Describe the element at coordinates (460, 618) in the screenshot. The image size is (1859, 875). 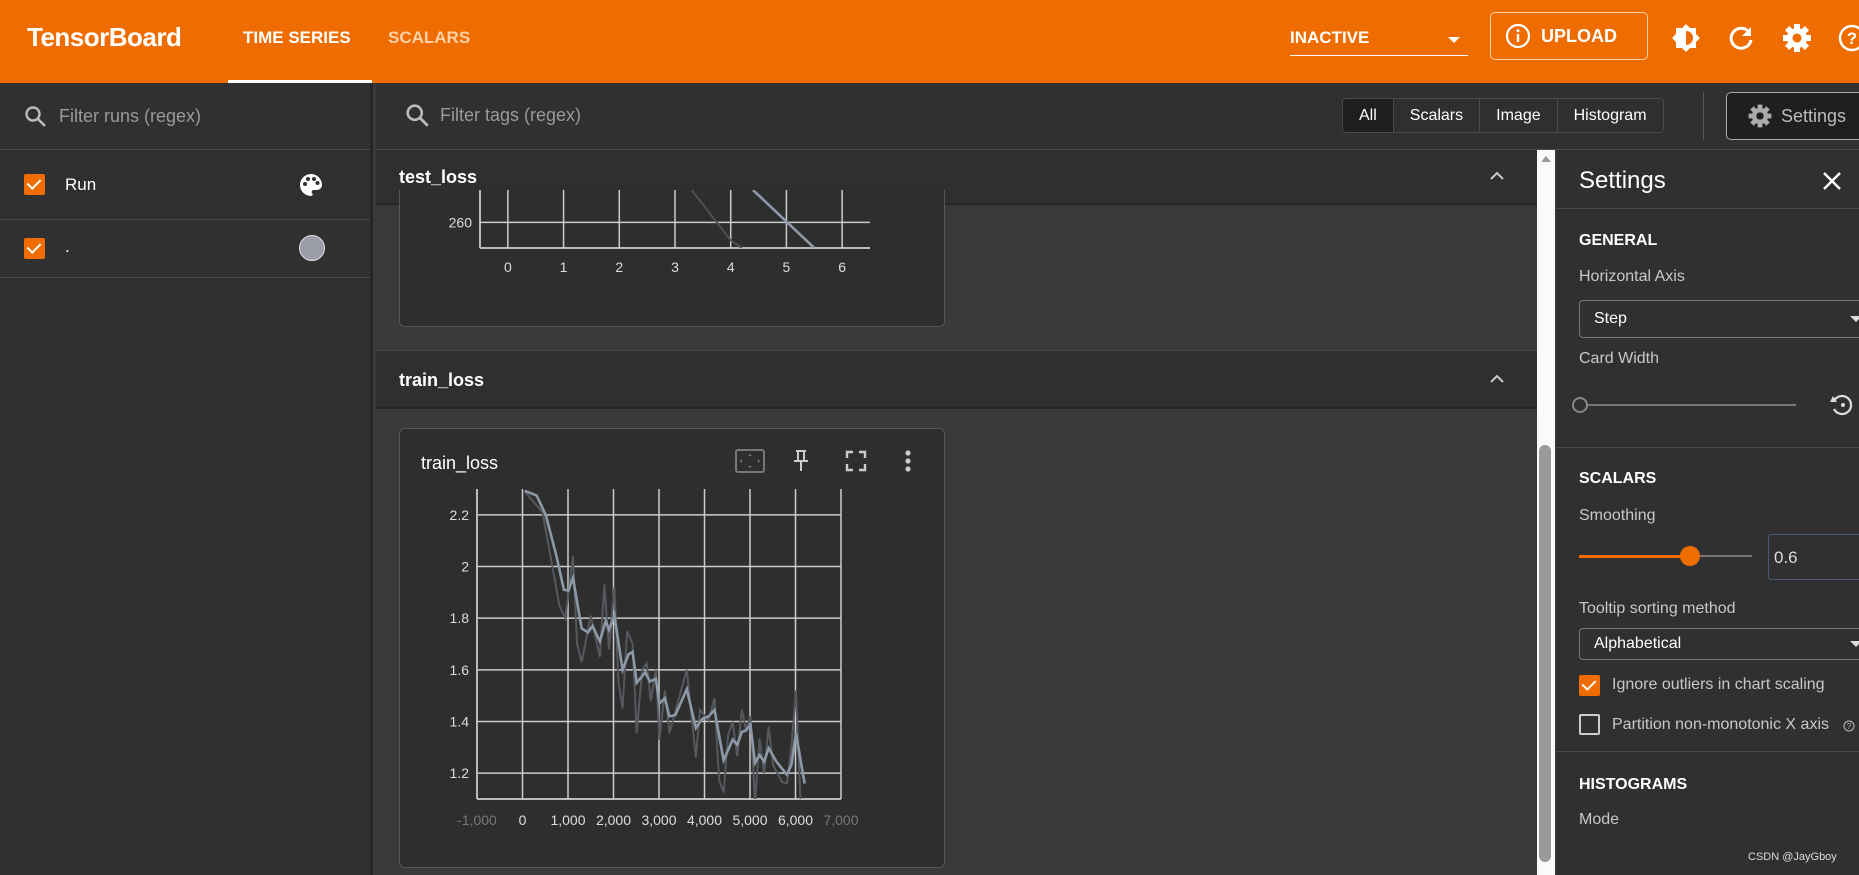
I see `y-tick-label: 1.8` at that location.